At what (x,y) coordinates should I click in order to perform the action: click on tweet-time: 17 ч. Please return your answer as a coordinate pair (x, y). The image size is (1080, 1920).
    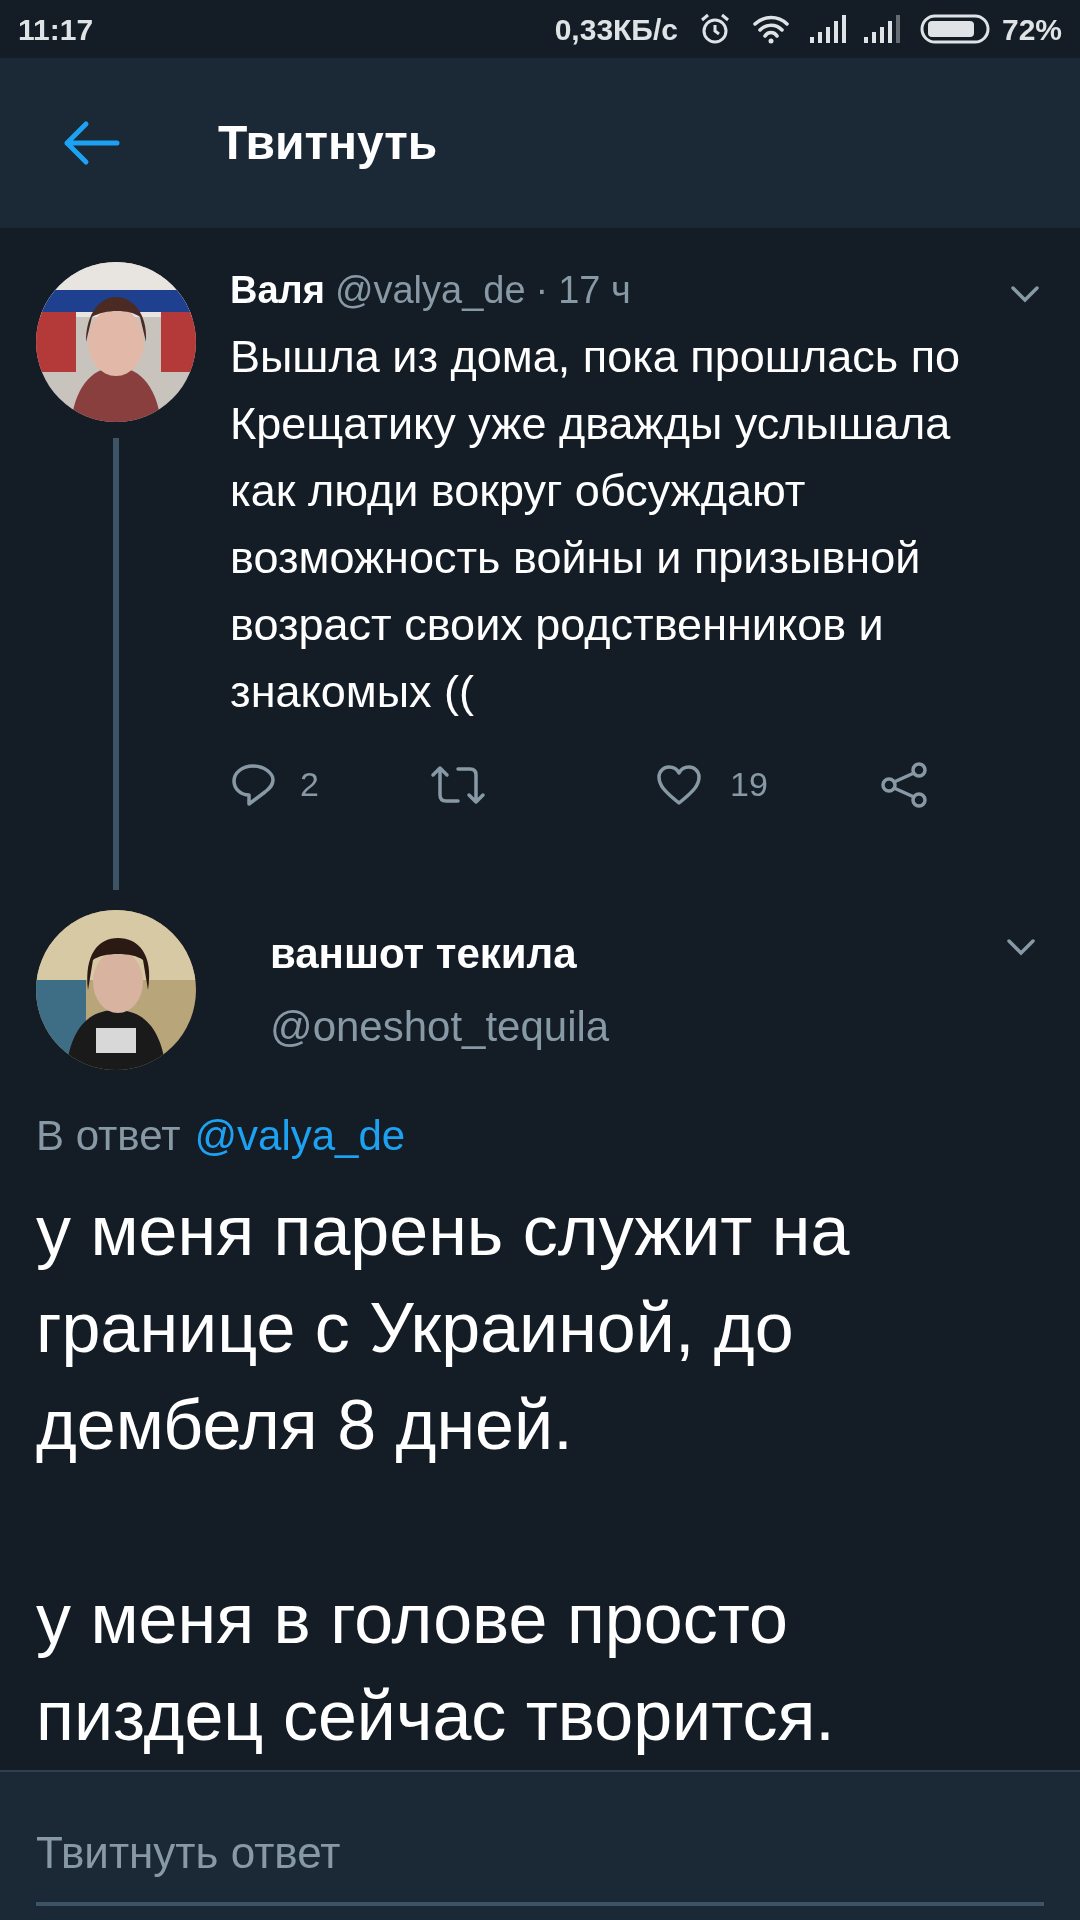
    Looking at the image, I should click on (595, 290).